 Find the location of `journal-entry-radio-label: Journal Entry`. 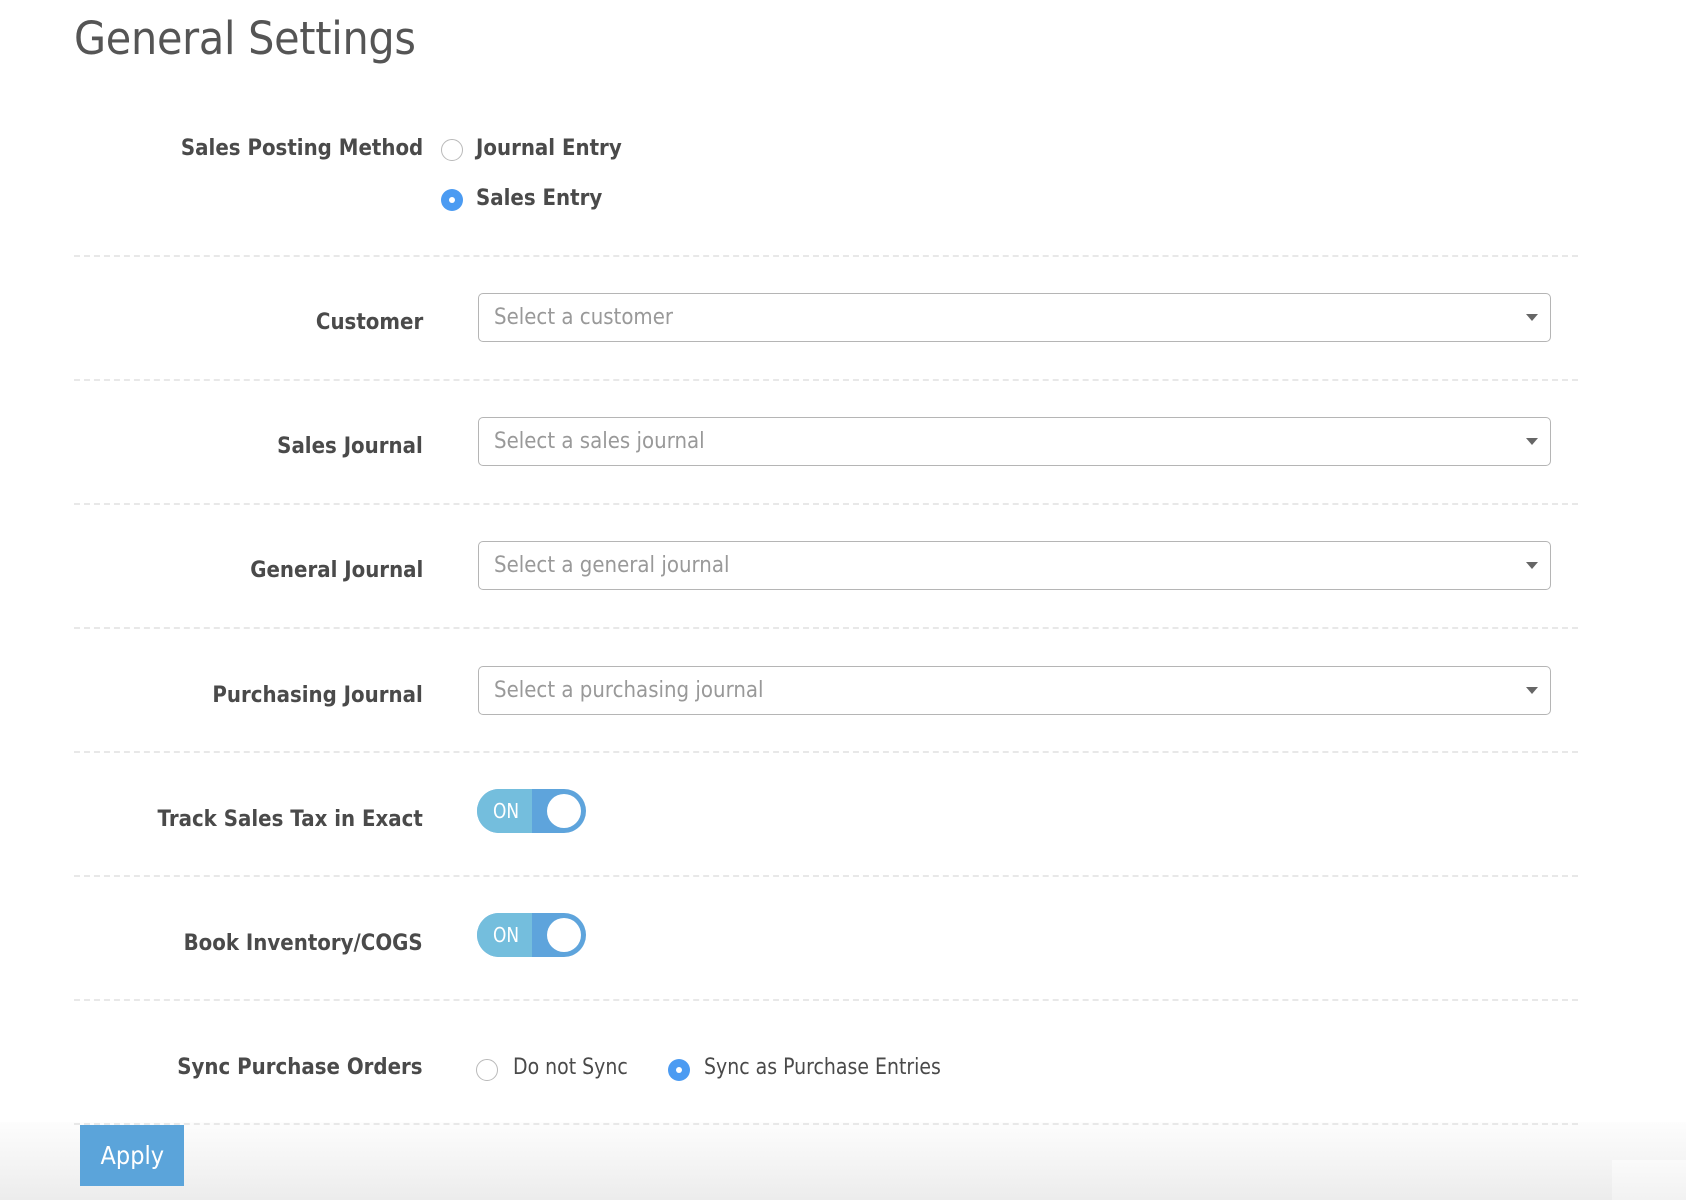

journal-entry-radio-label: Journal Entry is located at coordinates (549, 148).